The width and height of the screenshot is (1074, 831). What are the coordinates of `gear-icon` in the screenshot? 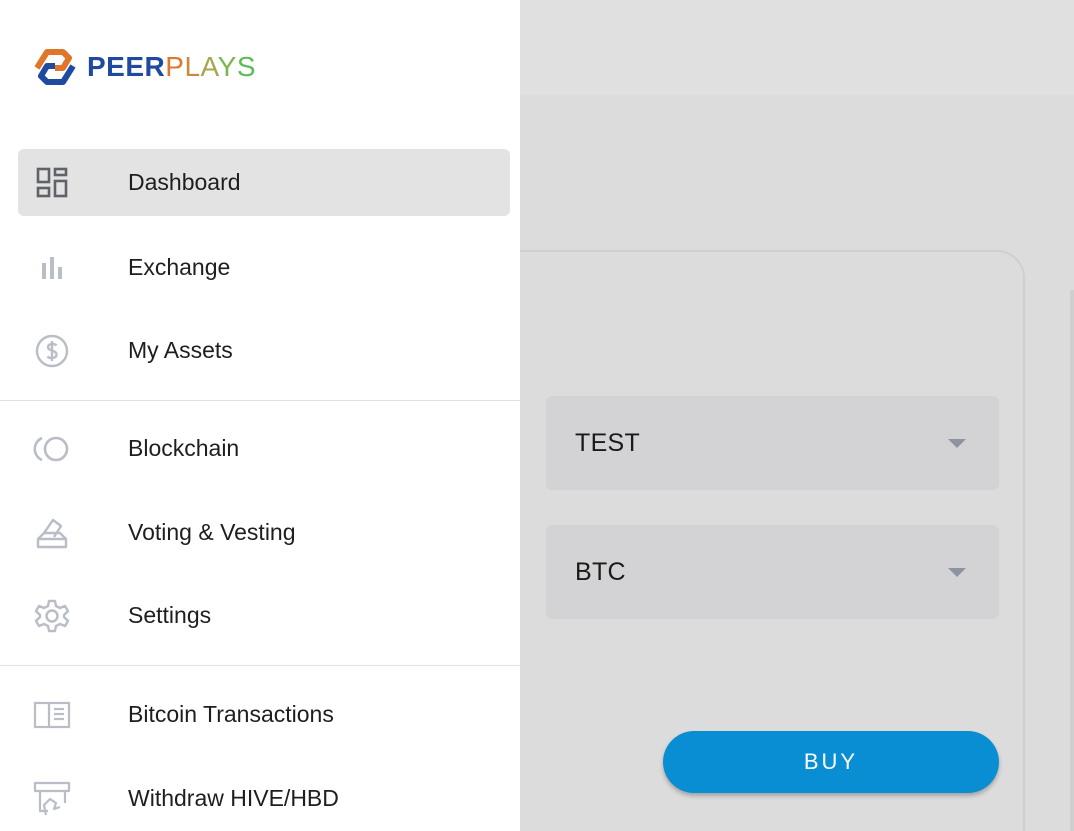 It's located at (52, 616).